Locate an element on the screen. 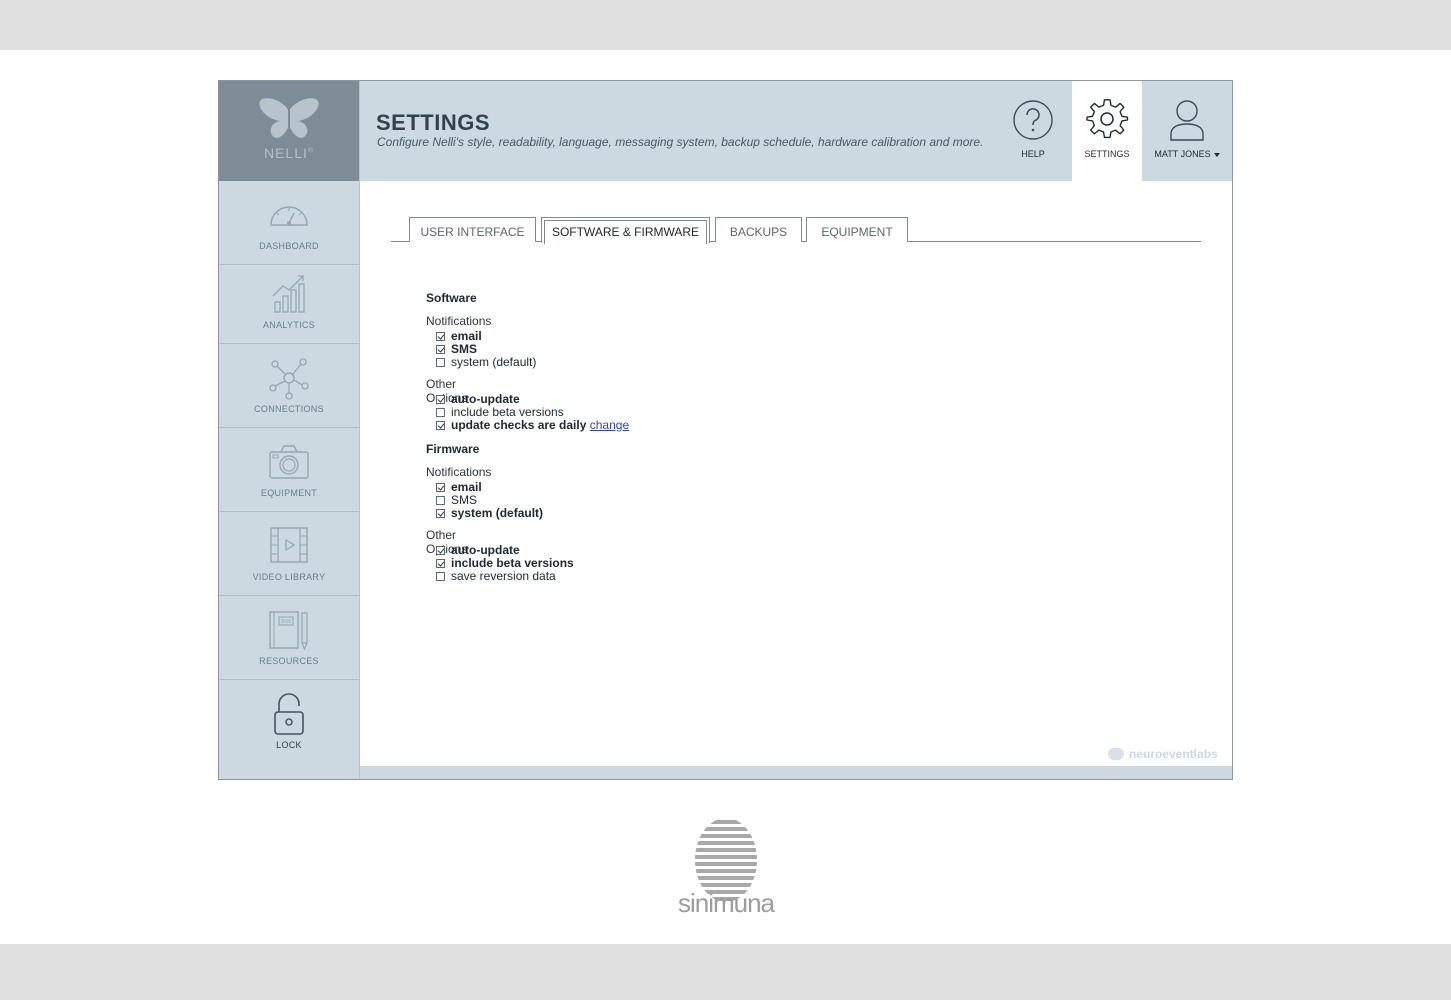 This screenshot has width=1451, height=1000. settings-label: SETTINGS is located at coordinates (1107, 154).